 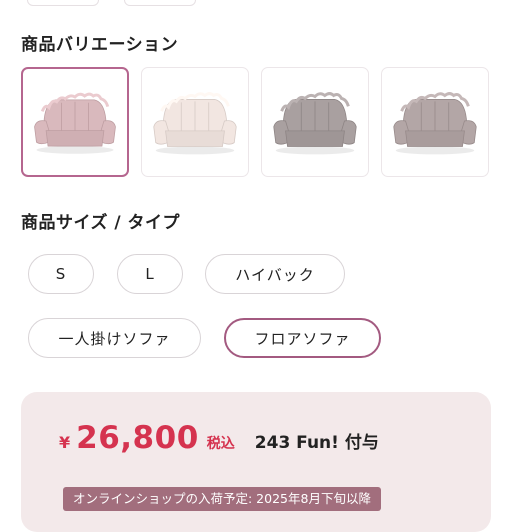 I want to click on size-section-title: 商品サイズ / タイプ, so click(x=101, y=223).